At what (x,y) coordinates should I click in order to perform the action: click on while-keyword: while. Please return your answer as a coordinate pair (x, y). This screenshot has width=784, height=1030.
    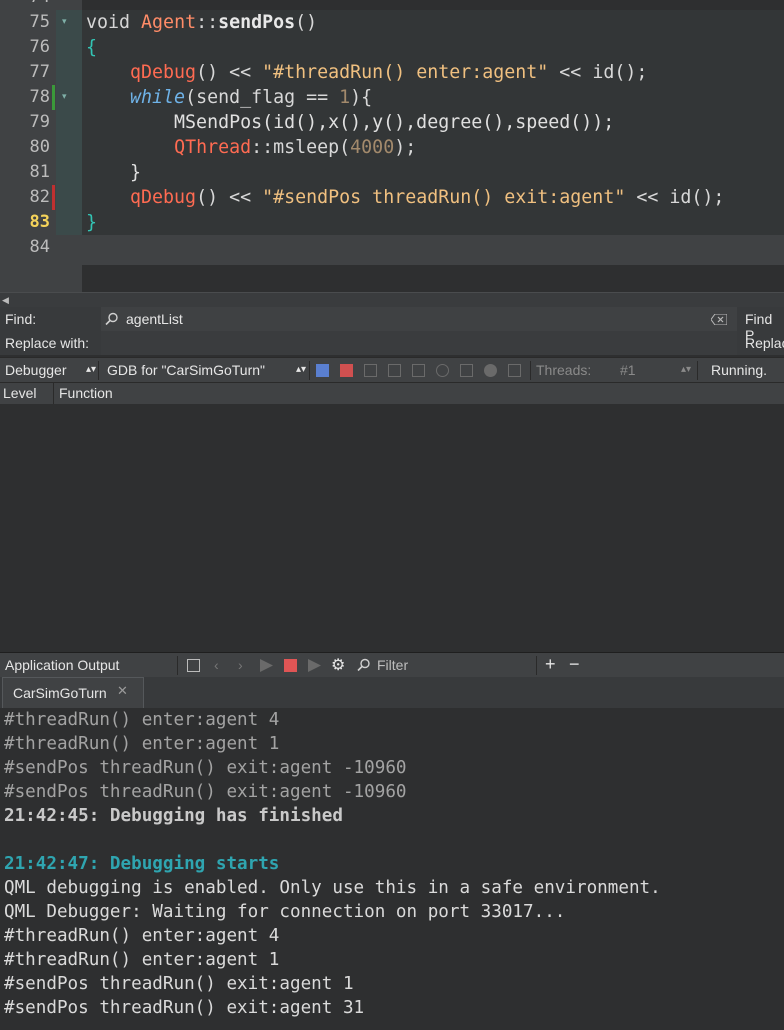
    Looking at the image, I should click on (158, 97).